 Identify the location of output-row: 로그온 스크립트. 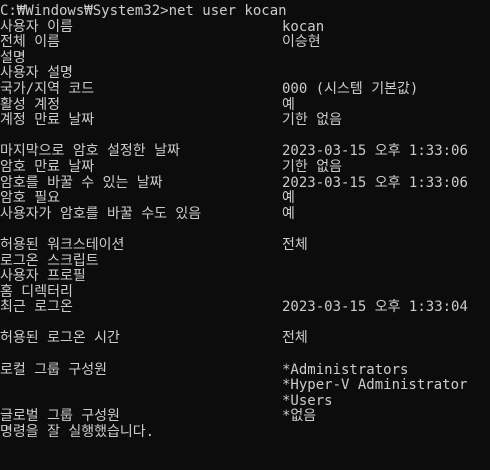
(245, 261).